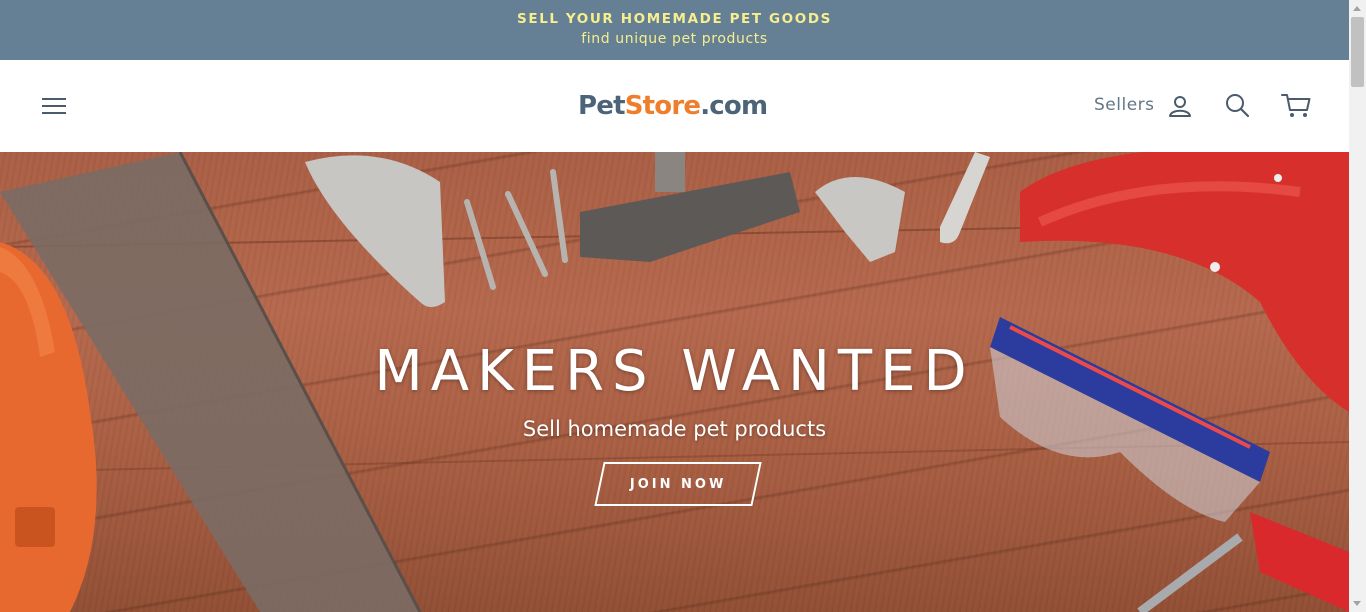 This screenshot has width=1366, height=612. What do you see at coordinates (1124, 105) in the screenshot?
I see `sellers-link: Sellers` at bounding box center [1124, 105].